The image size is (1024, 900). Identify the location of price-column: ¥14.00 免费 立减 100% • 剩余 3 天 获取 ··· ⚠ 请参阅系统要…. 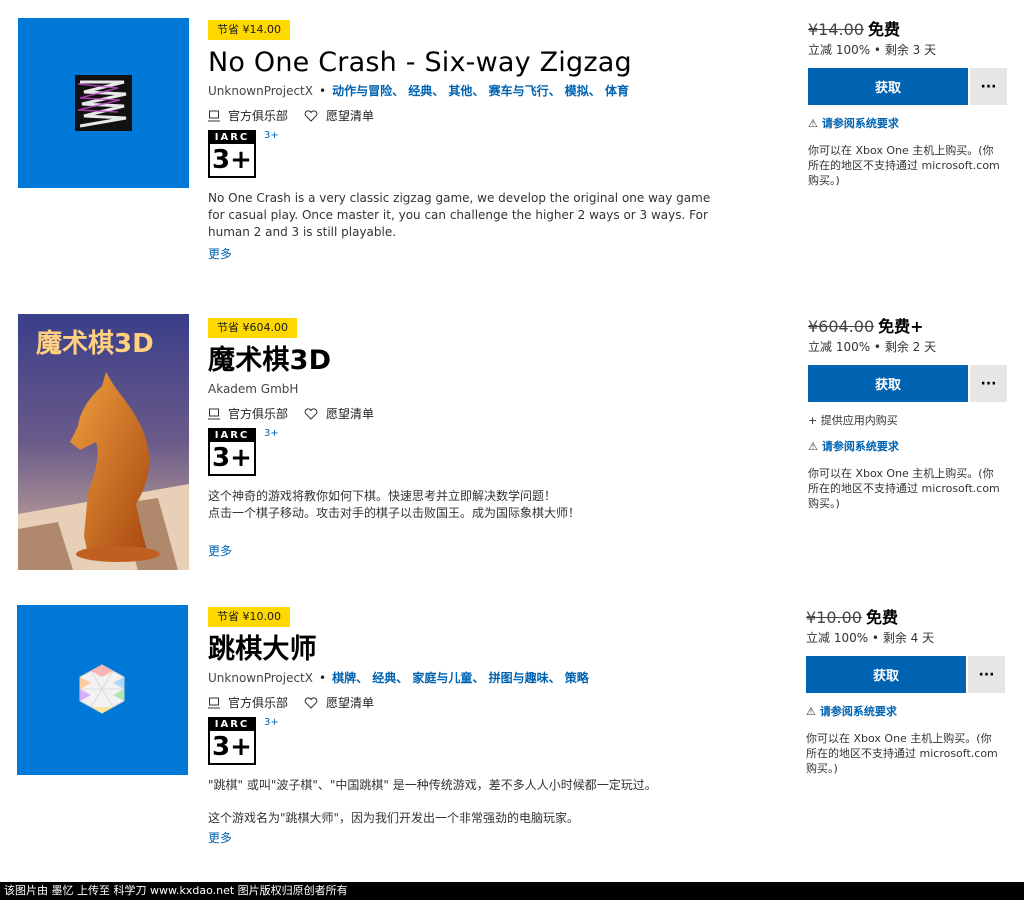
(908, 104).